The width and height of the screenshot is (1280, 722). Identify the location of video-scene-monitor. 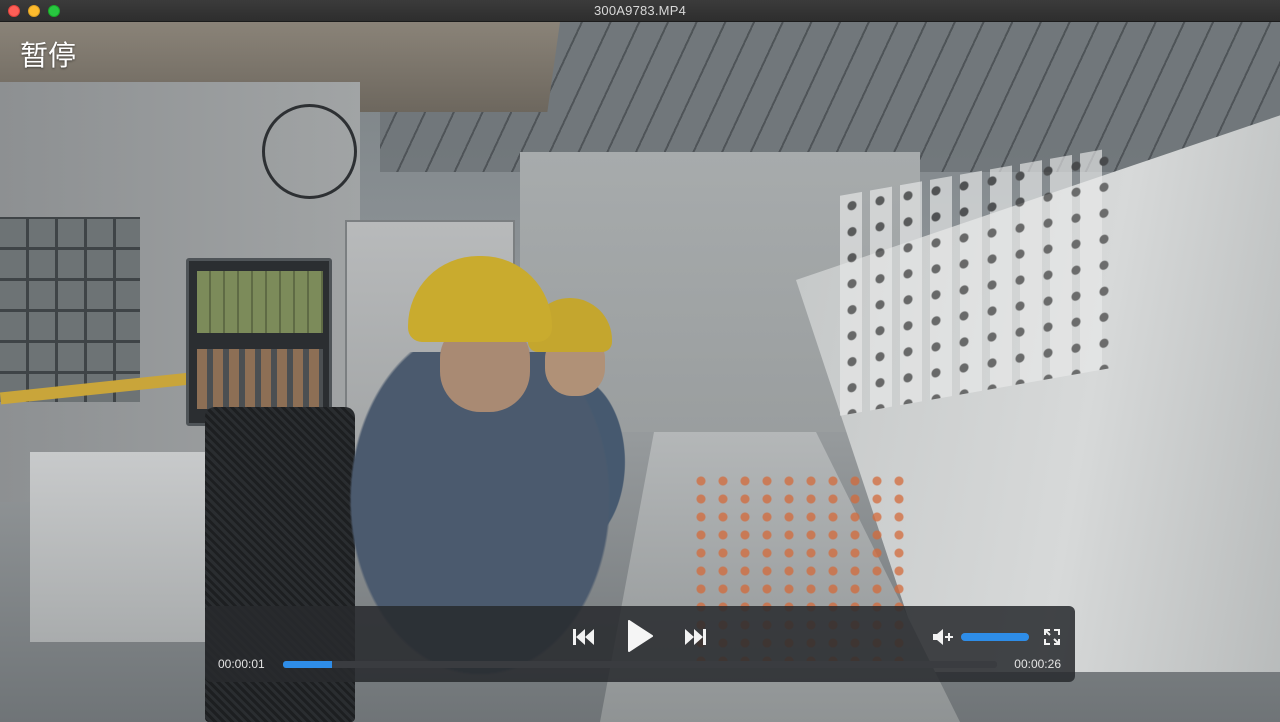
(259, 342).